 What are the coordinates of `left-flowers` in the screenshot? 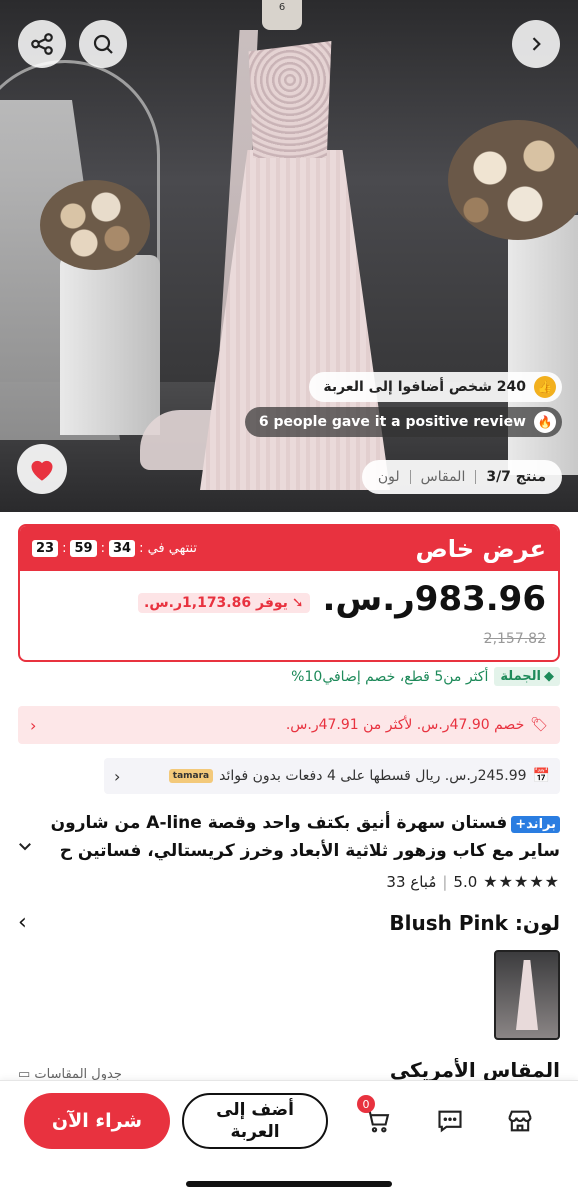 It's located at (95, 225).